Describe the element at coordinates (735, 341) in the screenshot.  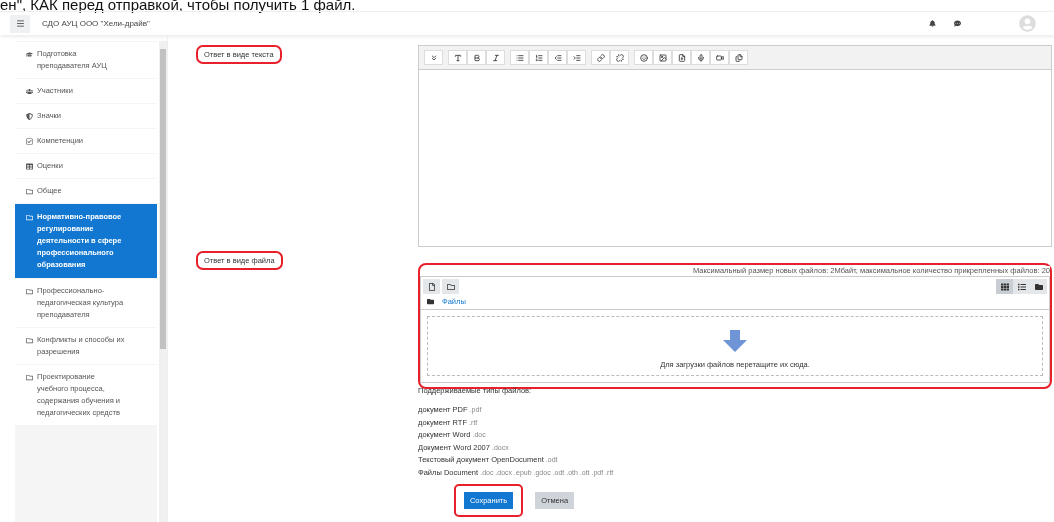
I see `down-arrow-icon` at that location.